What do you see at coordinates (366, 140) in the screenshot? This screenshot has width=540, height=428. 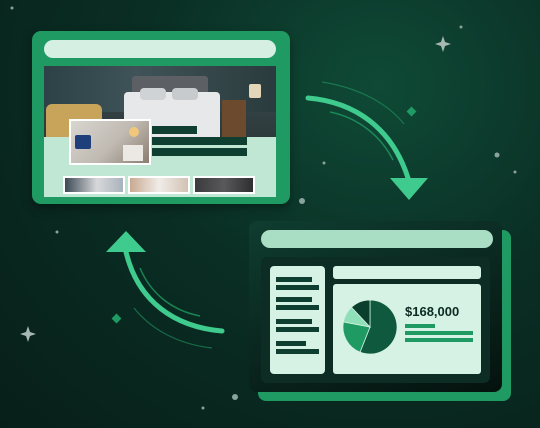 I see `curved-arrow-down-icon` at bounding box center [366, 140].